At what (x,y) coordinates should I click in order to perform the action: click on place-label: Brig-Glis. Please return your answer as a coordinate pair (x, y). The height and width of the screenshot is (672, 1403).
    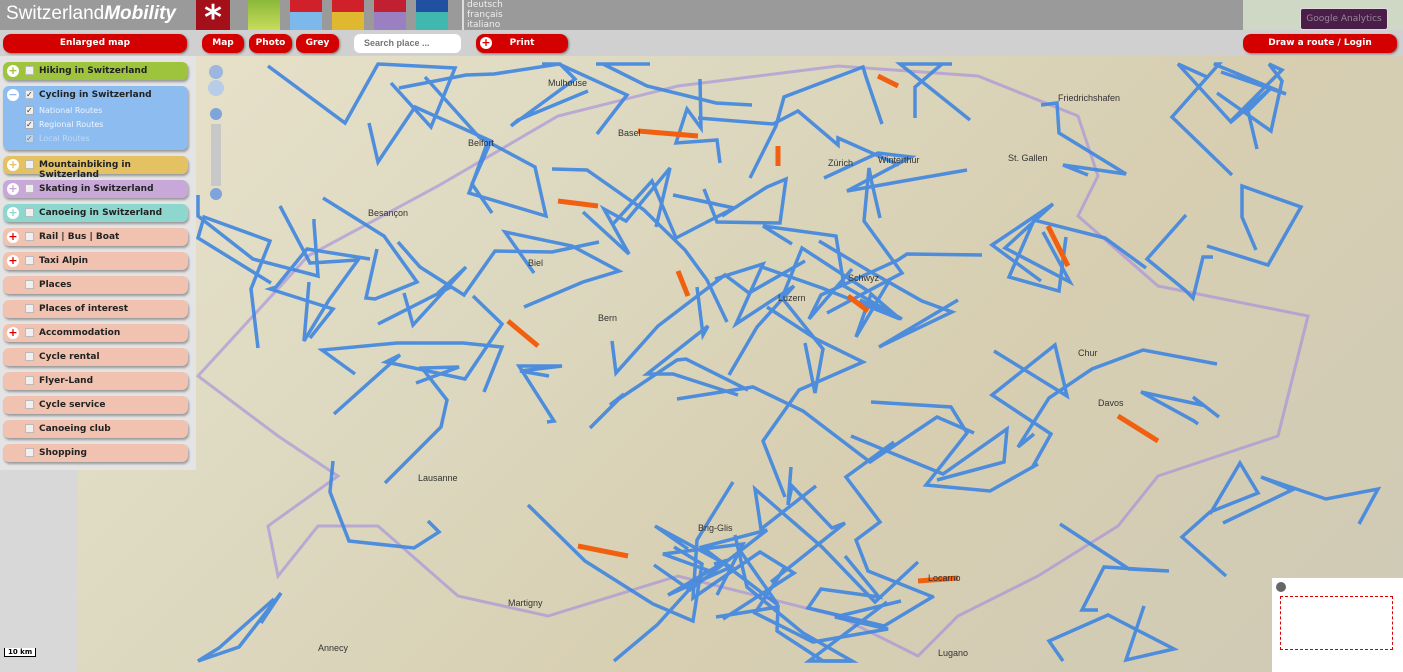
    Looking at the image, I should click on (715, 528).